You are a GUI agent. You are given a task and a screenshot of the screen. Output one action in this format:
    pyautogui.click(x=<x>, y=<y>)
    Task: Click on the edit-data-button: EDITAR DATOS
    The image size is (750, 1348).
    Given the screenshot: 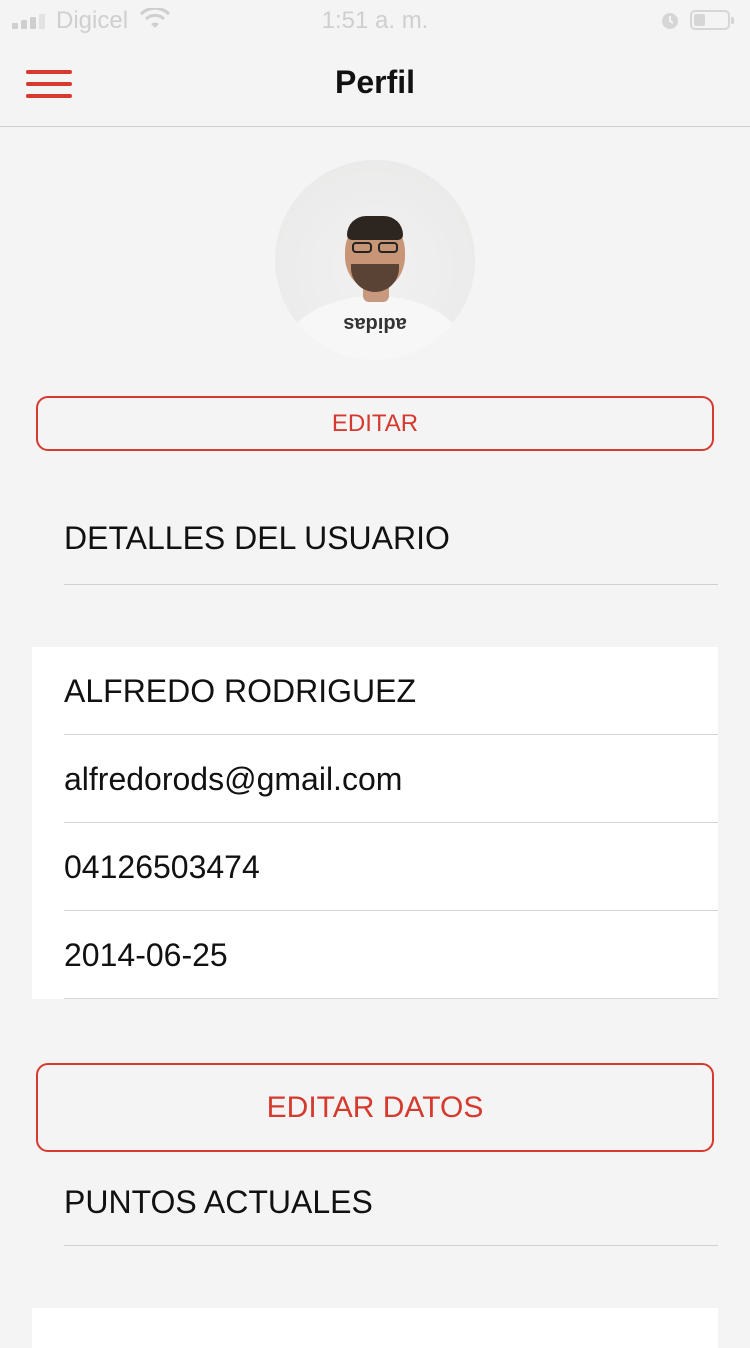 What is the action you would take?
    pyautogui.click(x=375, y=1107)
    